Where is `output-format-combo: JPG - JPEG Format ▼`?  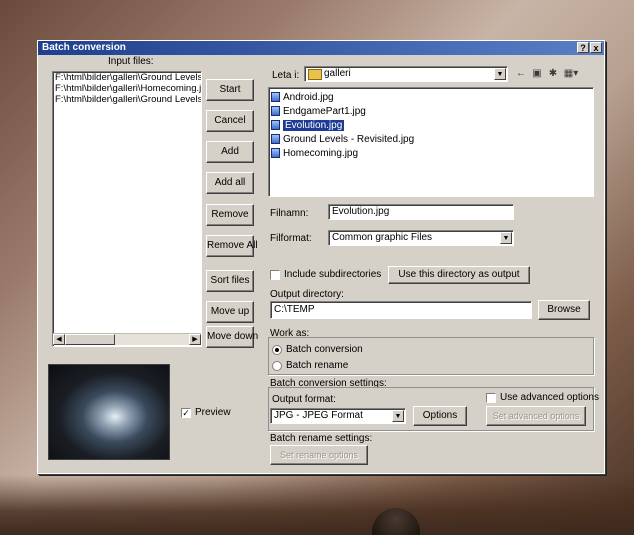 output-format-combo: JPG - JPEG Format ▼ is located at coordinates (338, 416).